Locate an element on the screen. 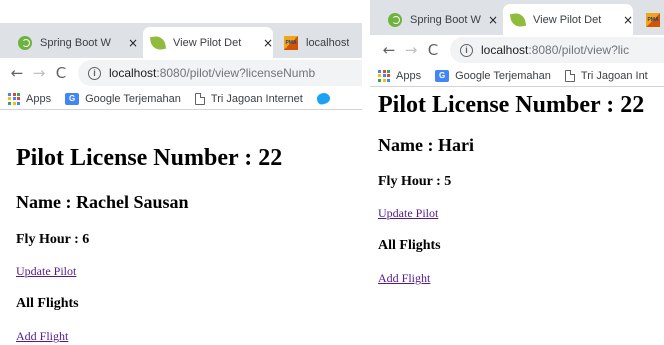 The height and width of the screenshot is (345, 664). address-bar: i localhost:8080/pilot/view?lic is located at coordinates (557, 50).